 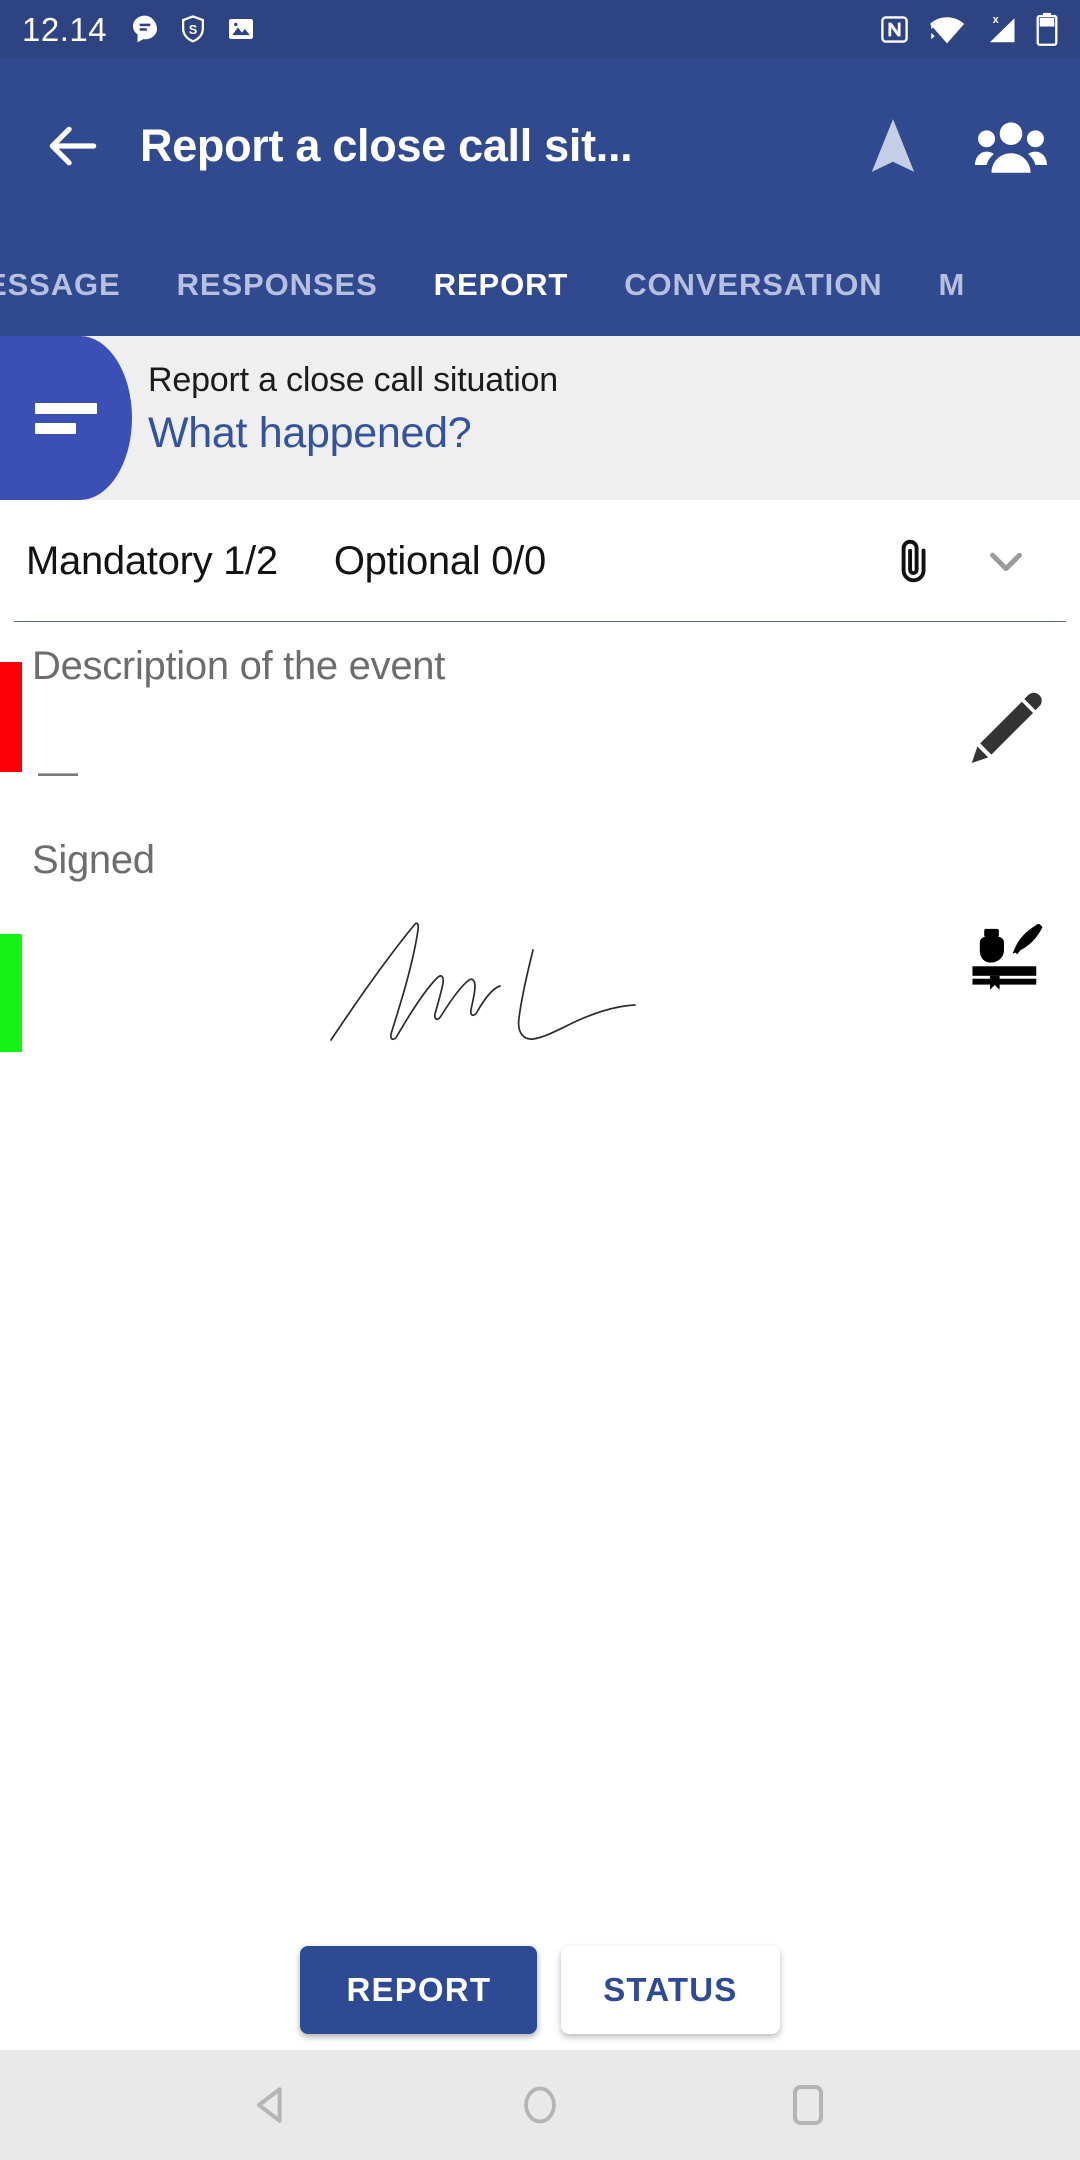 I want to click on bottom-action-bar: REPORT STATUS, so click(x=540, y=1990).